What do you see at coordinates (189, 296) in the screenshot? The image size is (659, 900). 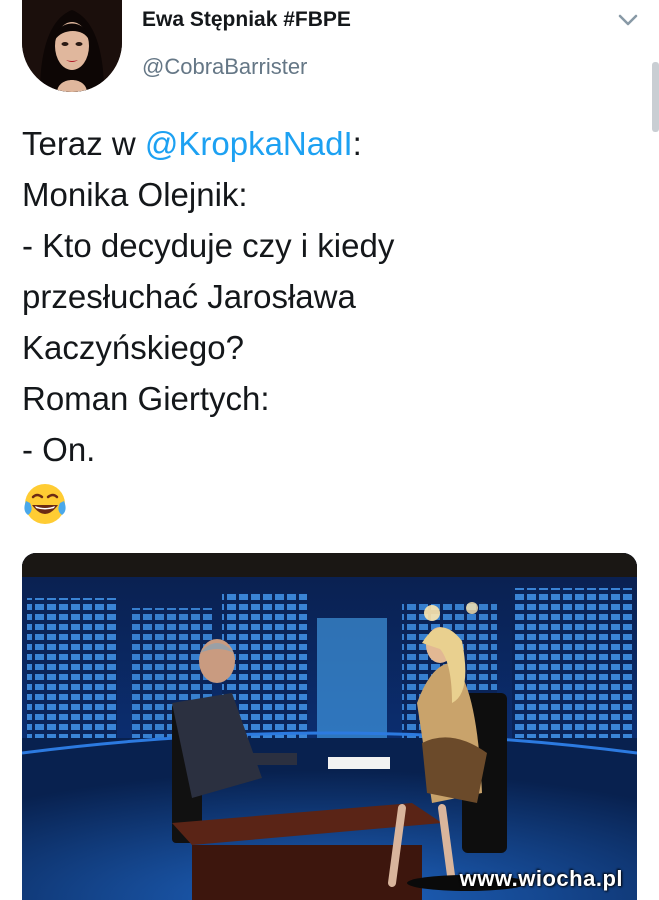 I see `tweet-line: przesłuchać Jarosława` at bounding box center [189, 296].